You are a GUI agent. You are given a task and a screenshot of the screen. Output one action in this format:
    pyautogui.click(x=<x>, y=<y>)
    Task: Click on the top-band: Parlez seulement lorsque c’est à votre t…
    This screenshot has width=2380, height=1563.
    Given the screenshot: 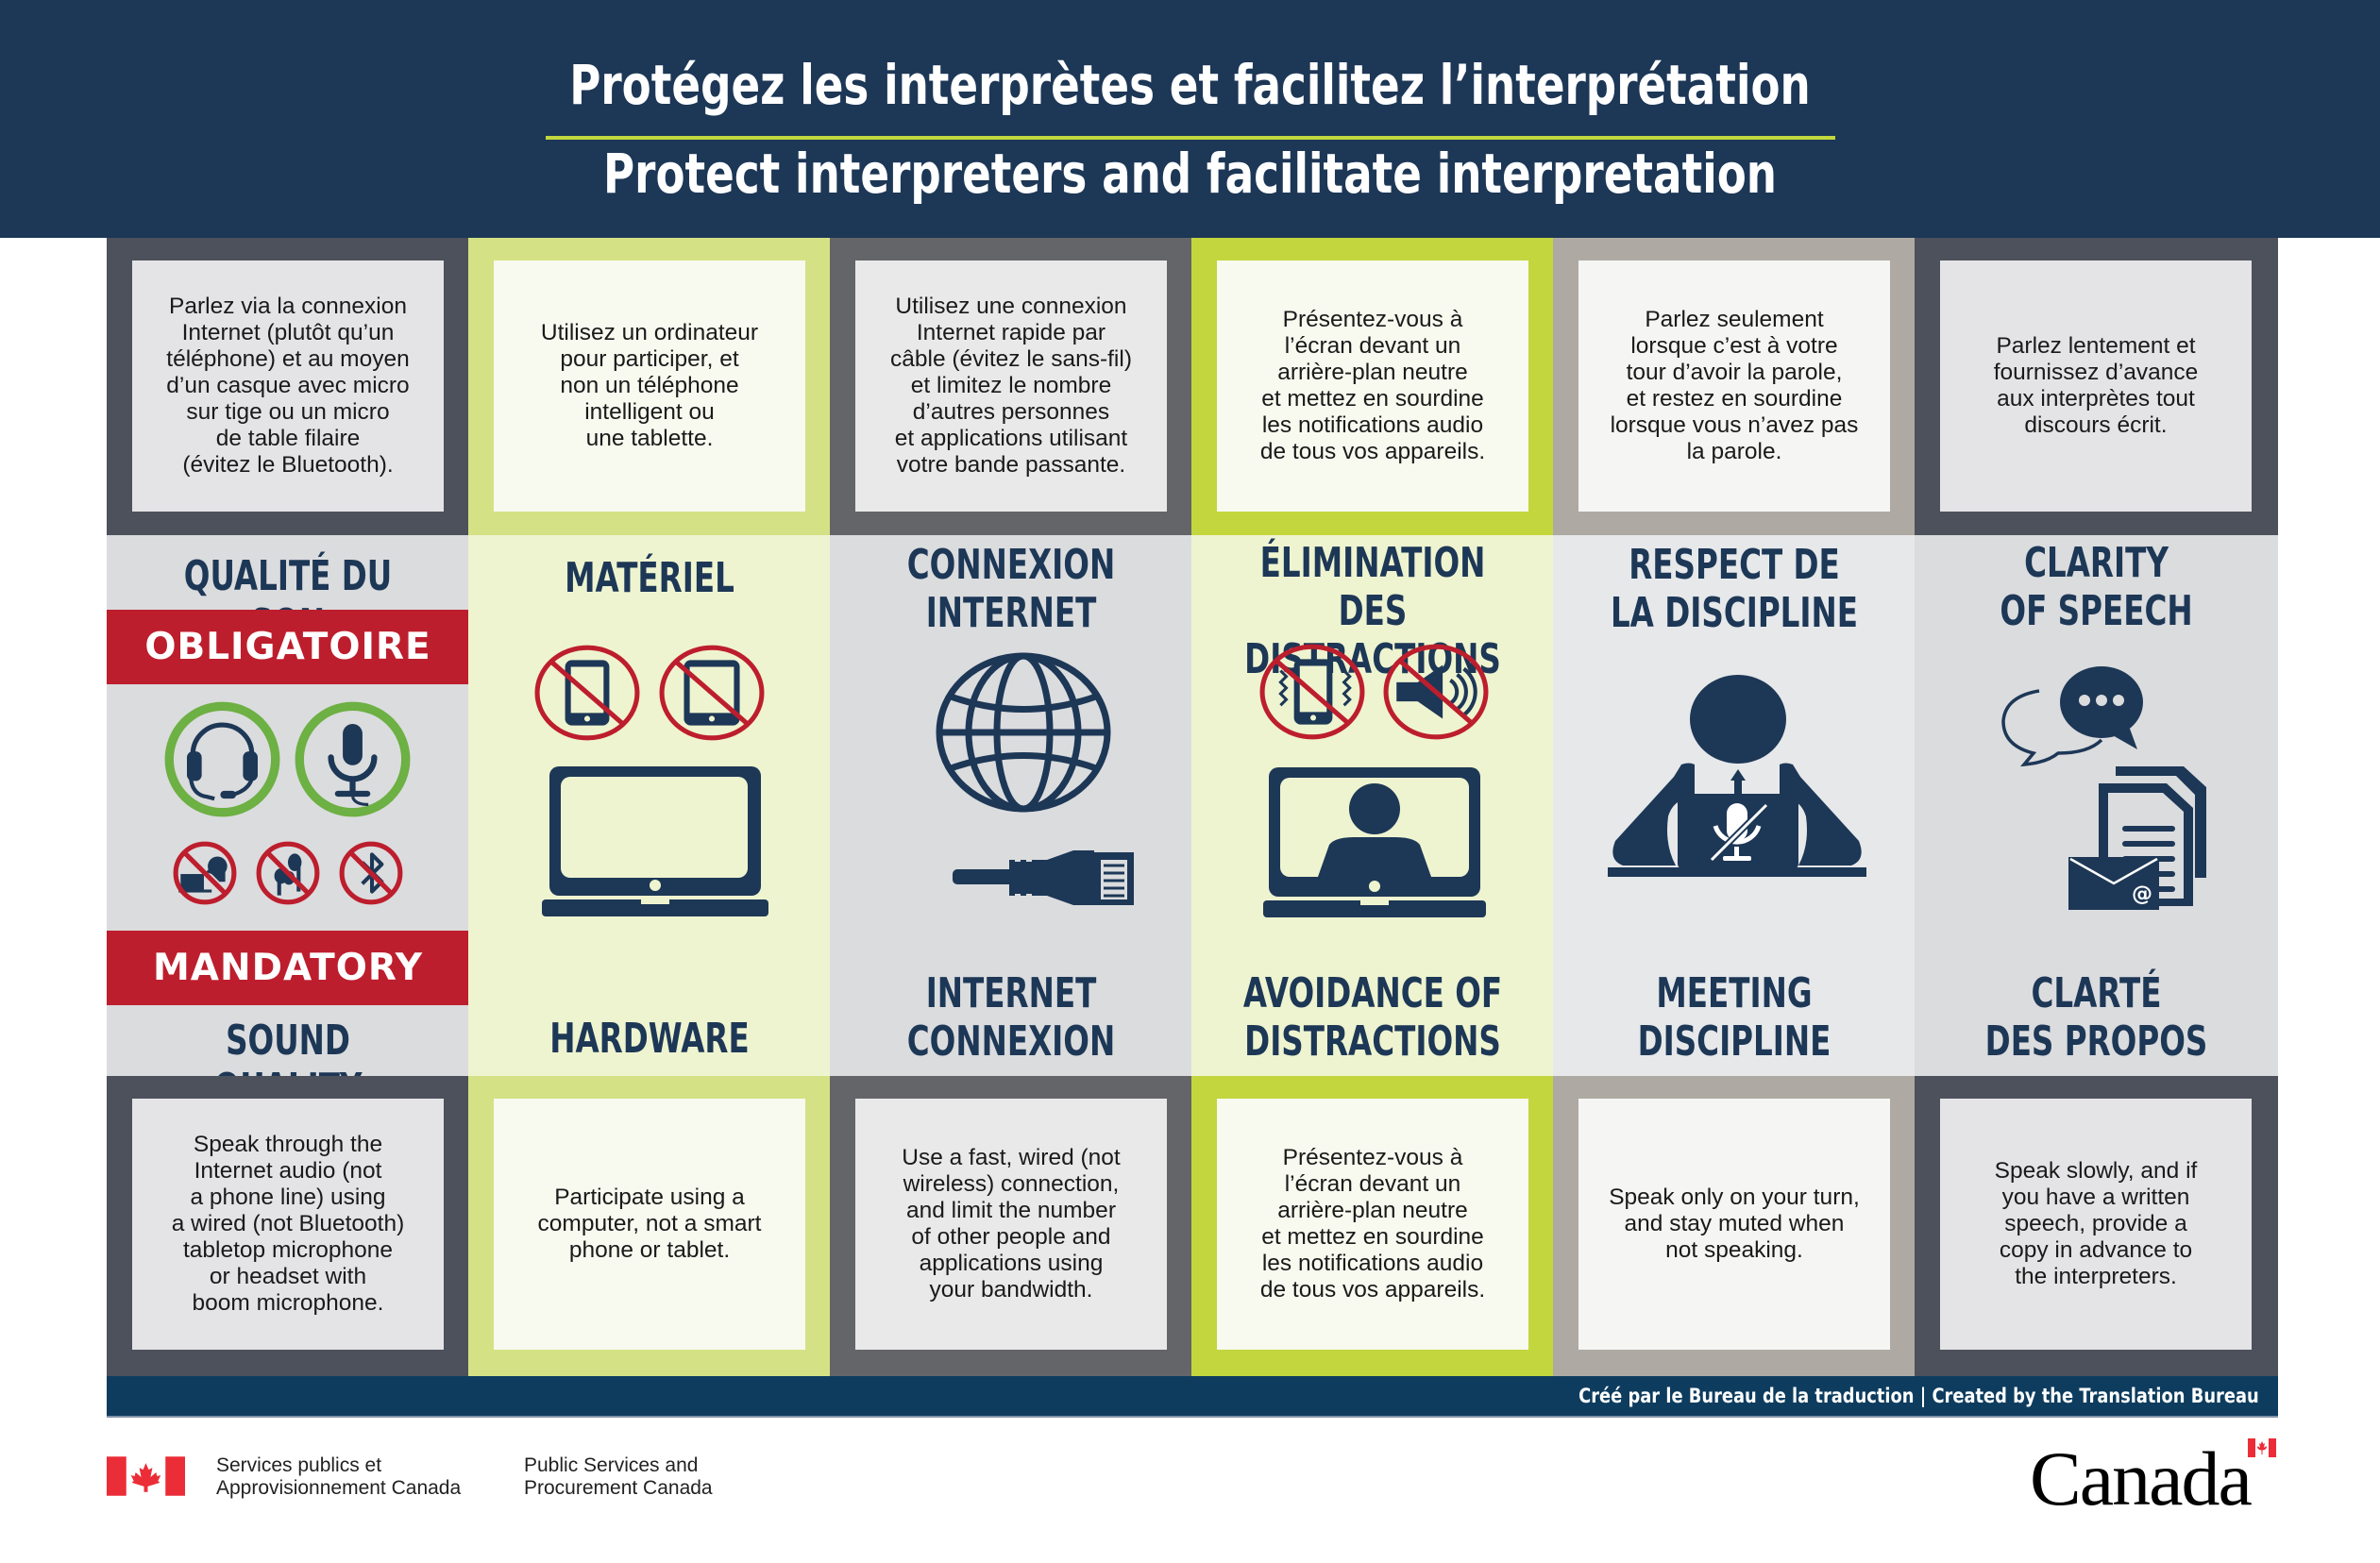 What is the action you would take?
    pyautogui.click(x=1734, y=387)
    